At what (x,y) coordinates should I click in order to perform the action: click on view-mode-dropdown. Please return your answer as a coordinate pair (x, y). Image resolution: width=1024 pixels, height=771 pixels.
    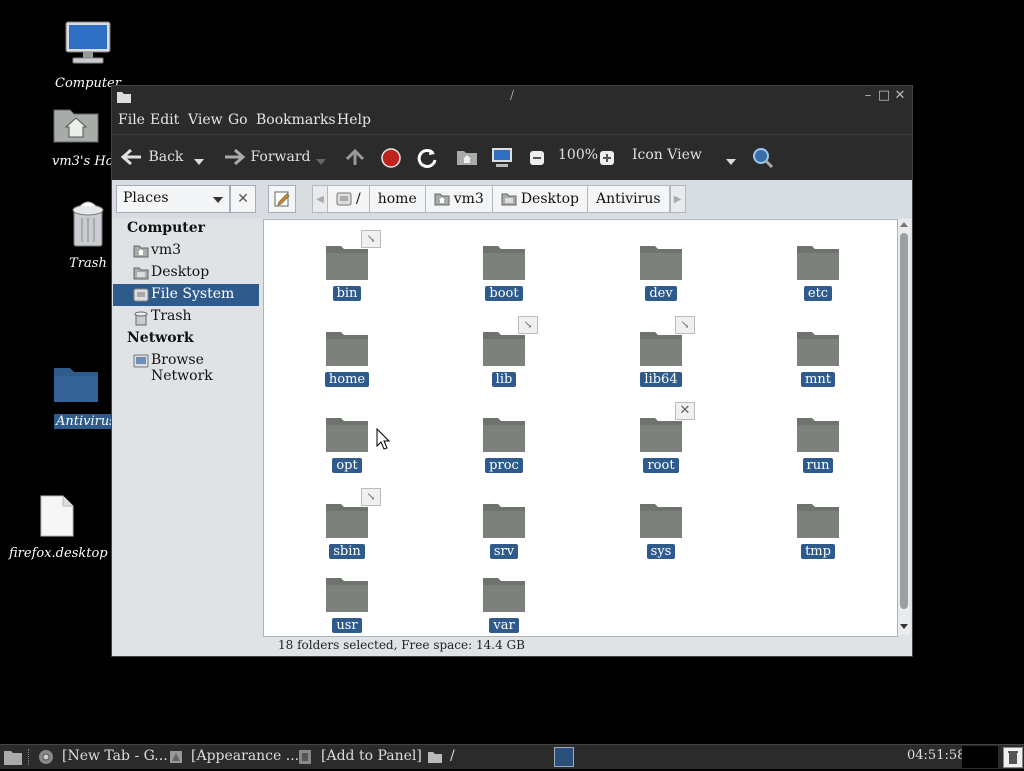
    Looking at the image, I should click on (731, 162).